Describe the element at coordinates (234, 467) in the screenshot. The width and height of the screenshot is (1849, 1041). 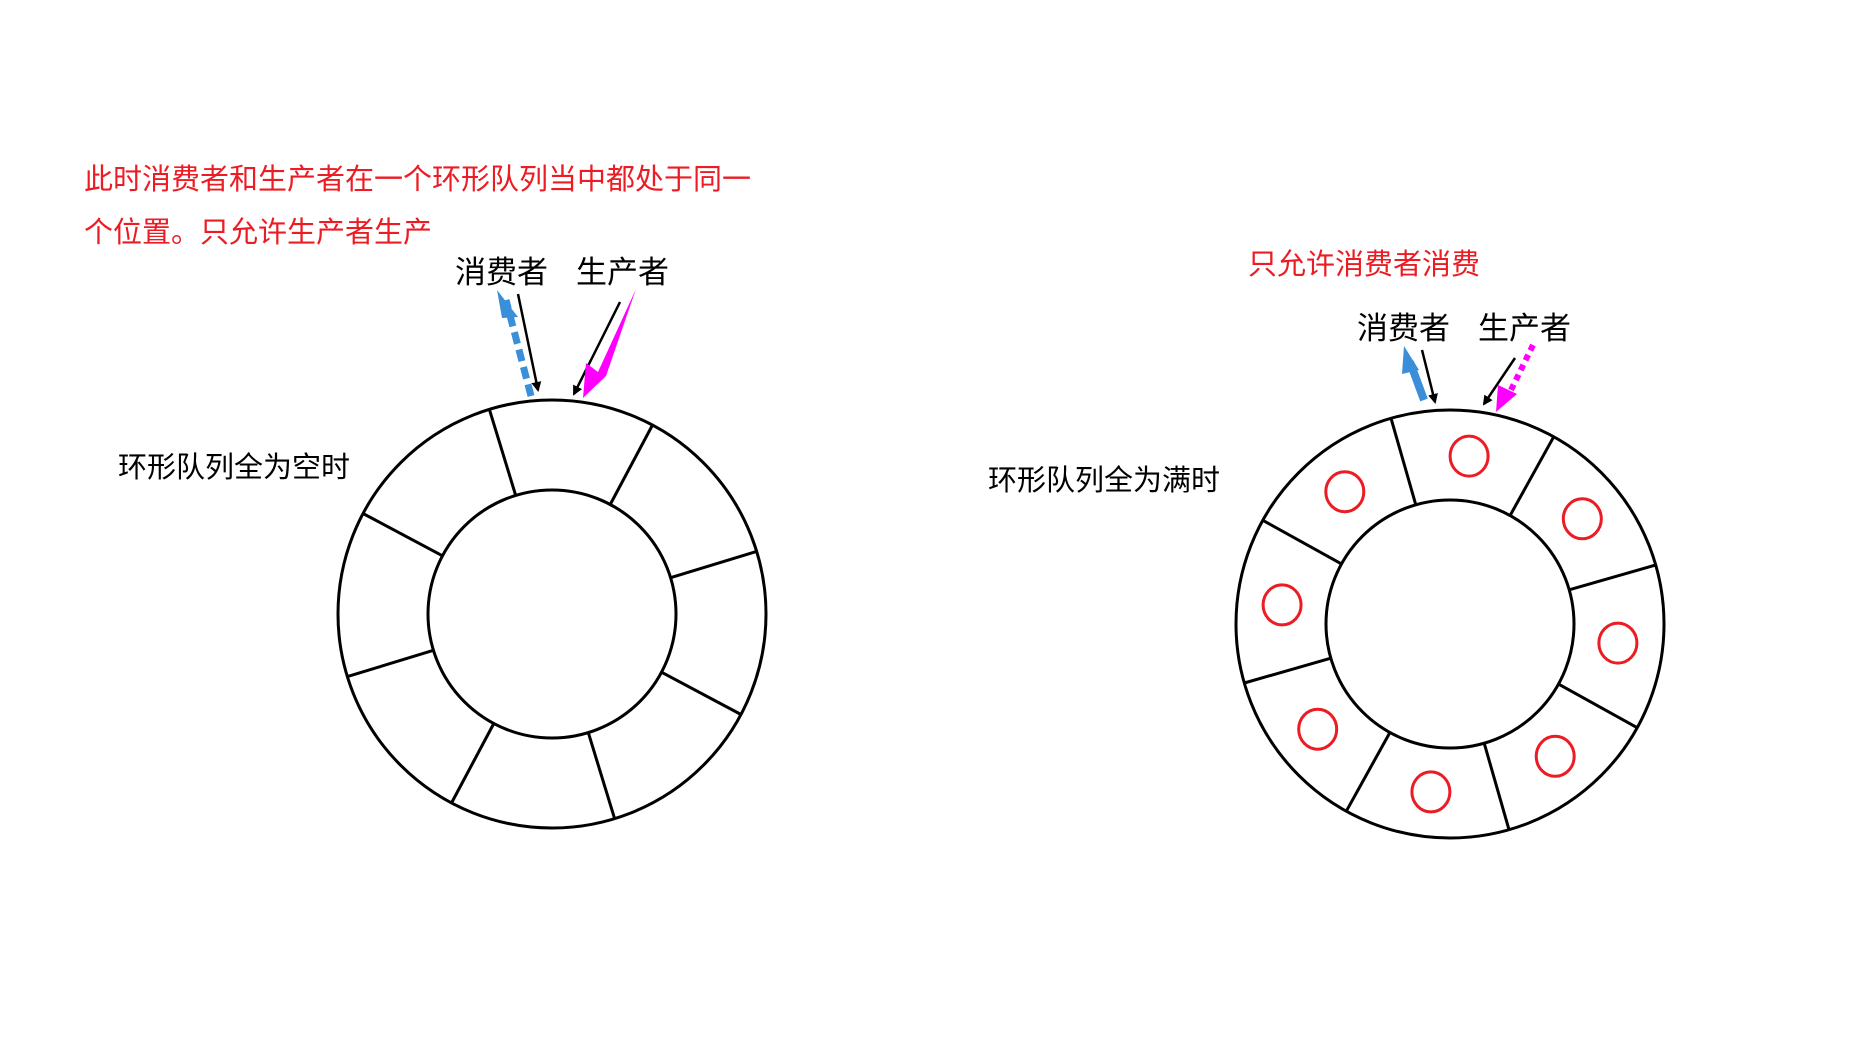
I see `left-state-label: 环形队列全为空时` at that location.